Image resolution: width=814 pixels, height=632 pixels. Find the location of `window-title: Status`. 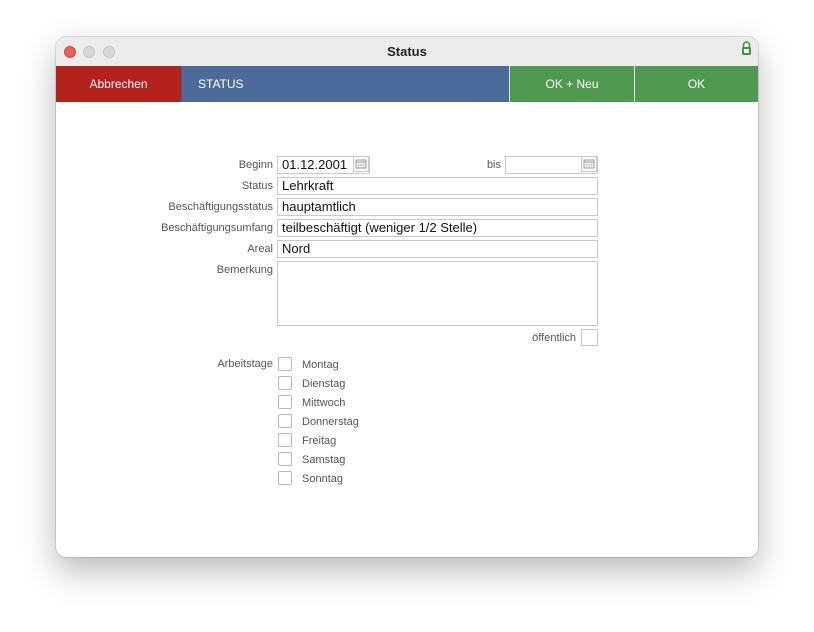

window-title: Status is located at coordinates (407, 51).